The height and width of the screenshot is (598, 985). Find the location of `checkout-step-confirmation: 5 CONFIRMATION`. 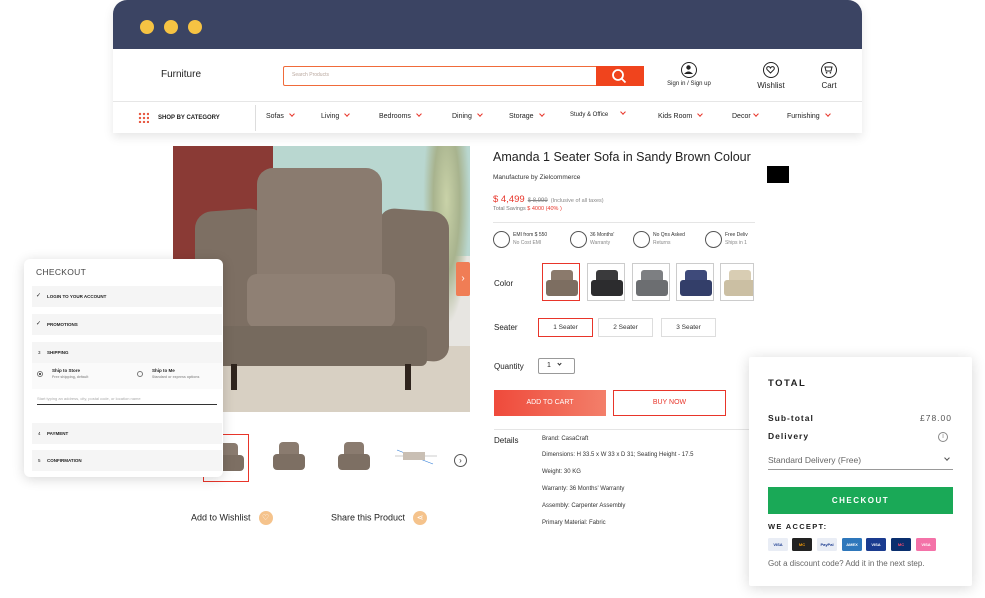

checkout-step-confirmation: 5 CONFIRMATION is located at coordinates (127, 460).